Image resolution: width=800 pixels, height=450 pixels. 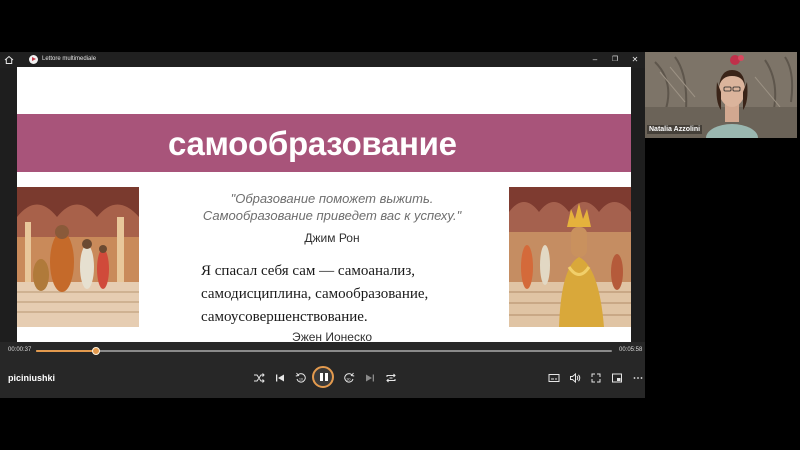 What do you see at coordinates (324, 351) in the screenshot?
I see `seek-bar` at bounding box center [324, 351].